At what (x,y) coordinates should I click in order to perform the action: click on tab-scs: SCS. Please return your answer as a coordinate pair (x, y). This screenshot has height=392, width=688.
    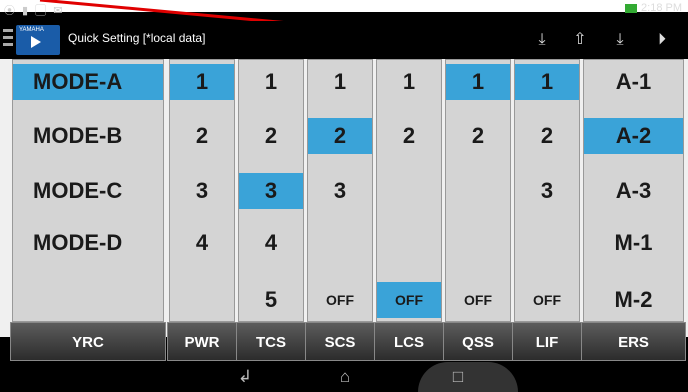
    Looking at the image, I should click on (340, 341).